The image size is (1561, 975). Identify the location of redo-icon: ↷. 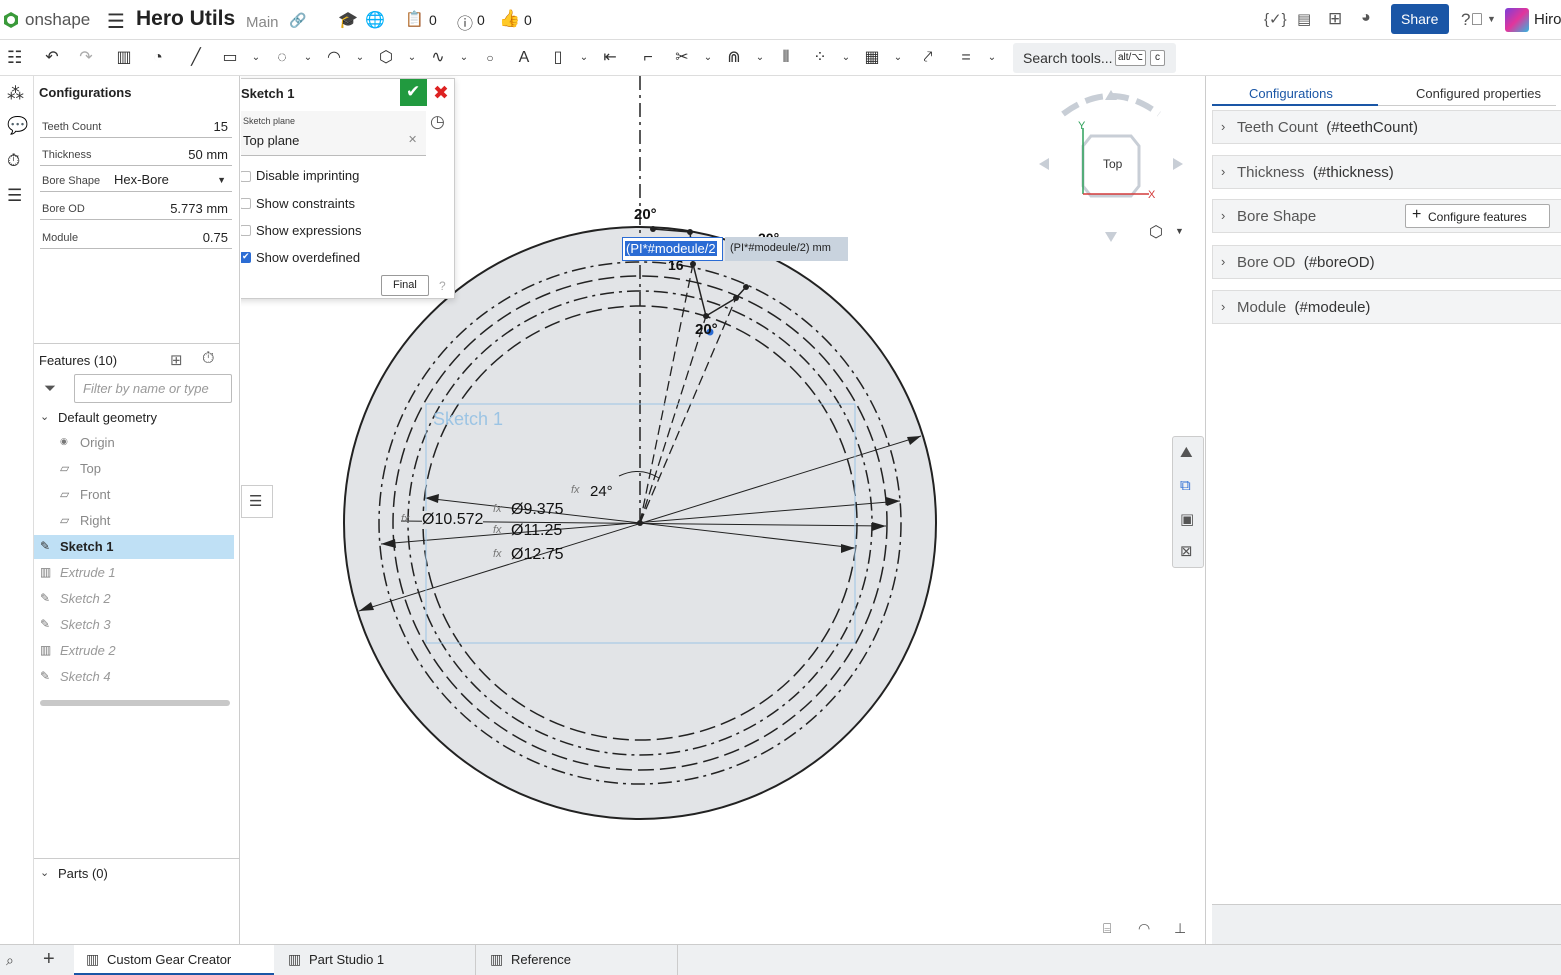
(86, 58).